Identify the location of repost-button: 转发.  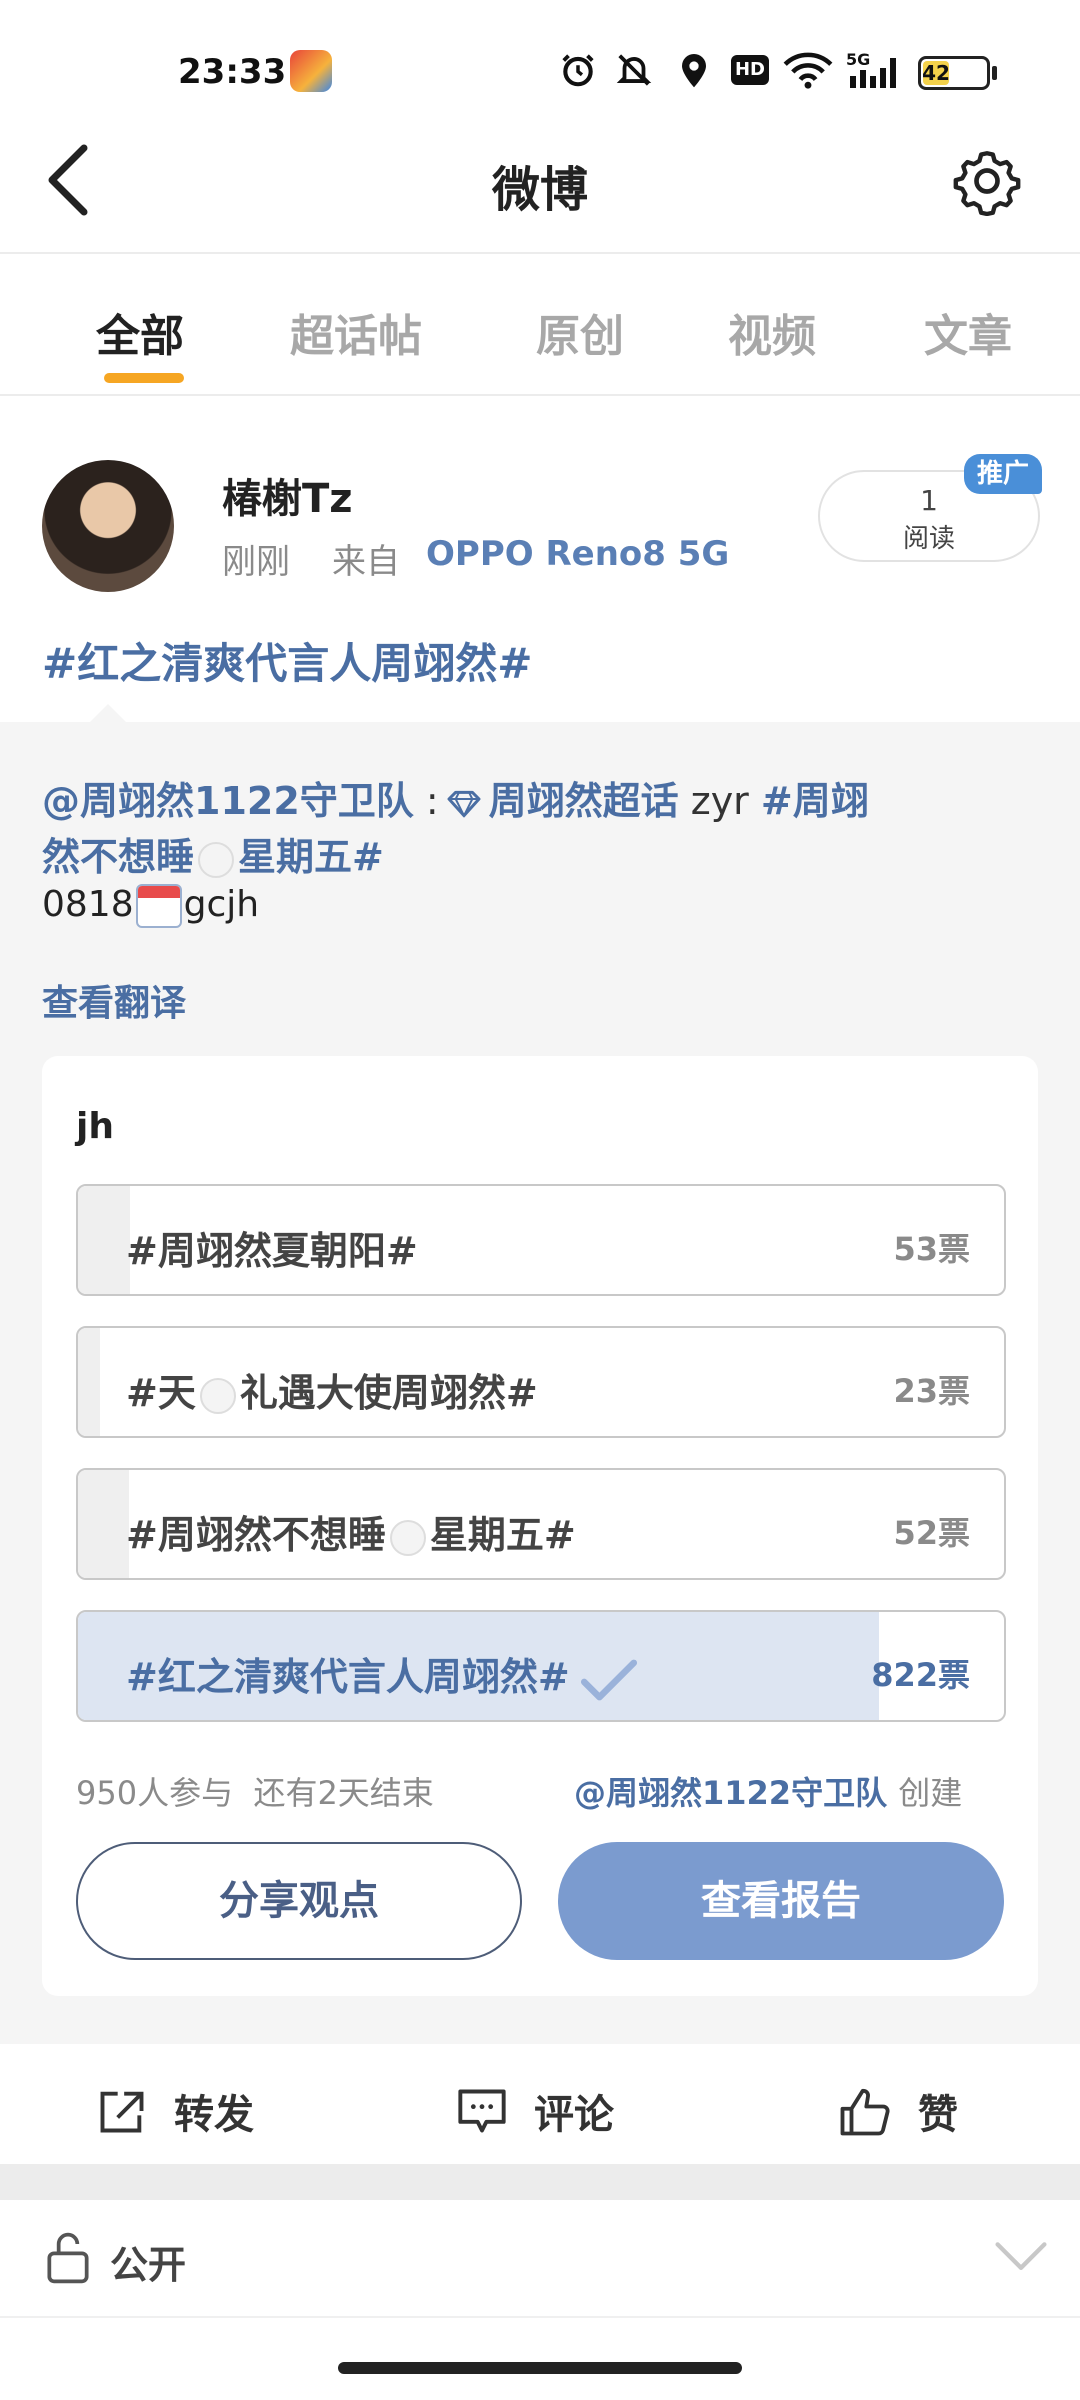
(175, 2111).